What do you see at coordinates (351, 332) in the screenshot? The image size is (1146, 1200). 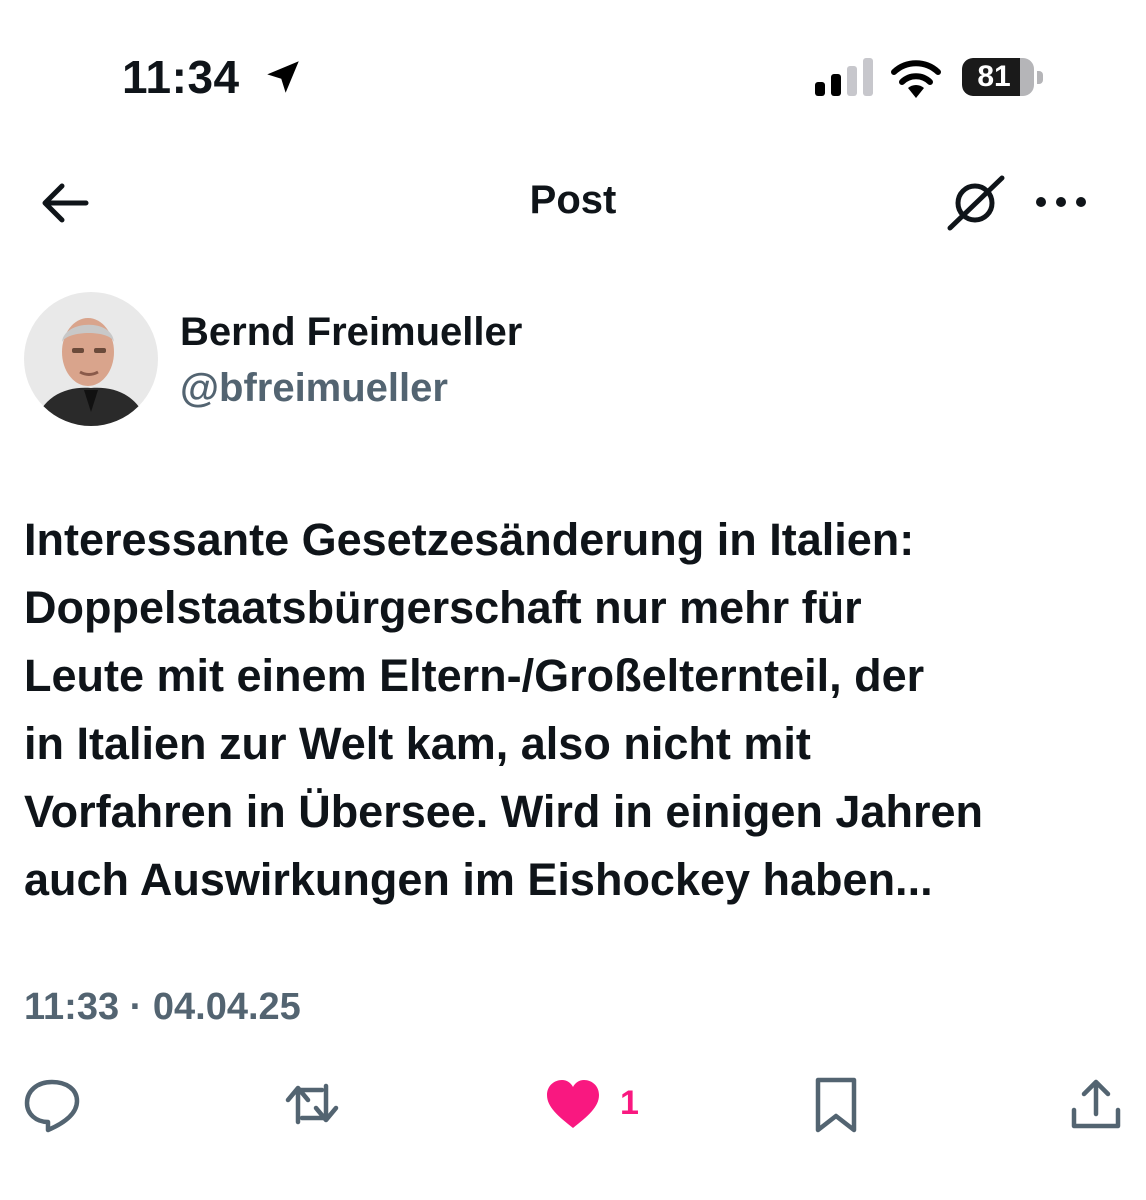 I see `author-name: Bernd Freimueller` at bounding box center [351, 332].